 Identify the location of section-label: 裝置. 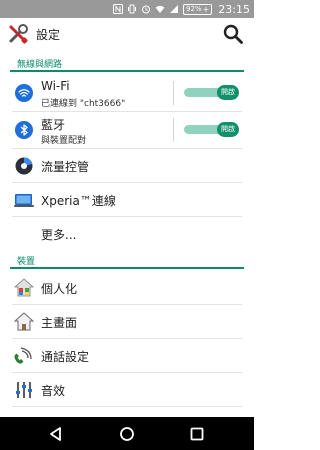
(26, 262).